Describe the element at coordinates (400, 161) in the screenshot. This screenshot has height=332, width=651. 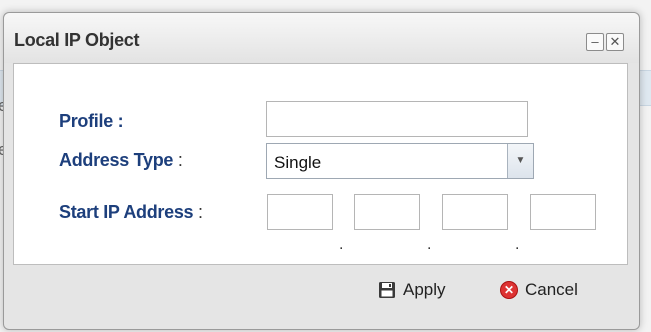
I see `address-type-select: Single ▼` at that location.